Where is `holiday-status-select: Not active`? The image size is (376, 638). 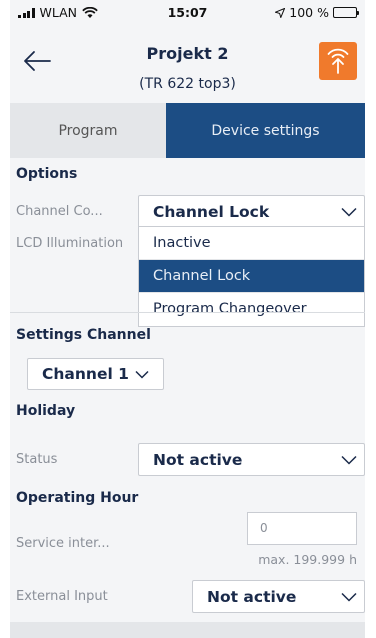 holiday-status-select: Not active is located at coordinates (251, 459).